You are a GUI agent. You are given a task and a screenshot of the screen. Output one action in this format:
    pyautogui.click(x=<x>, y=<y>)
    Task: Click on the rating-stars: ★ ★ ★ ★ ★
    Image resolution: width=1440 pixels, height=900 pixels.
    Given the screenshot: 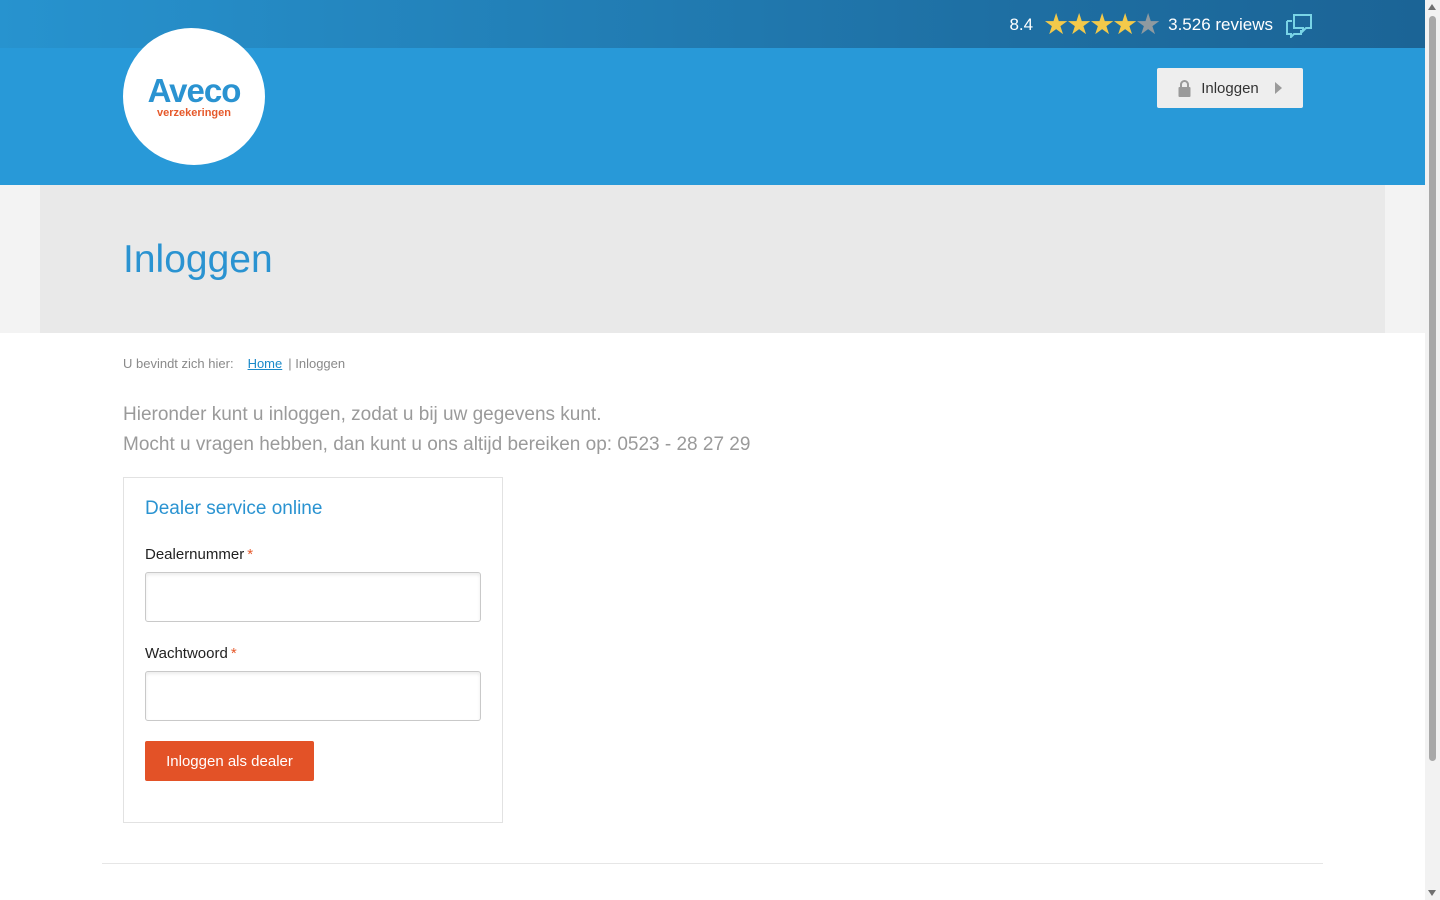 What is the action you would take?
    pyautogui.click(x=1102, y=24)
    